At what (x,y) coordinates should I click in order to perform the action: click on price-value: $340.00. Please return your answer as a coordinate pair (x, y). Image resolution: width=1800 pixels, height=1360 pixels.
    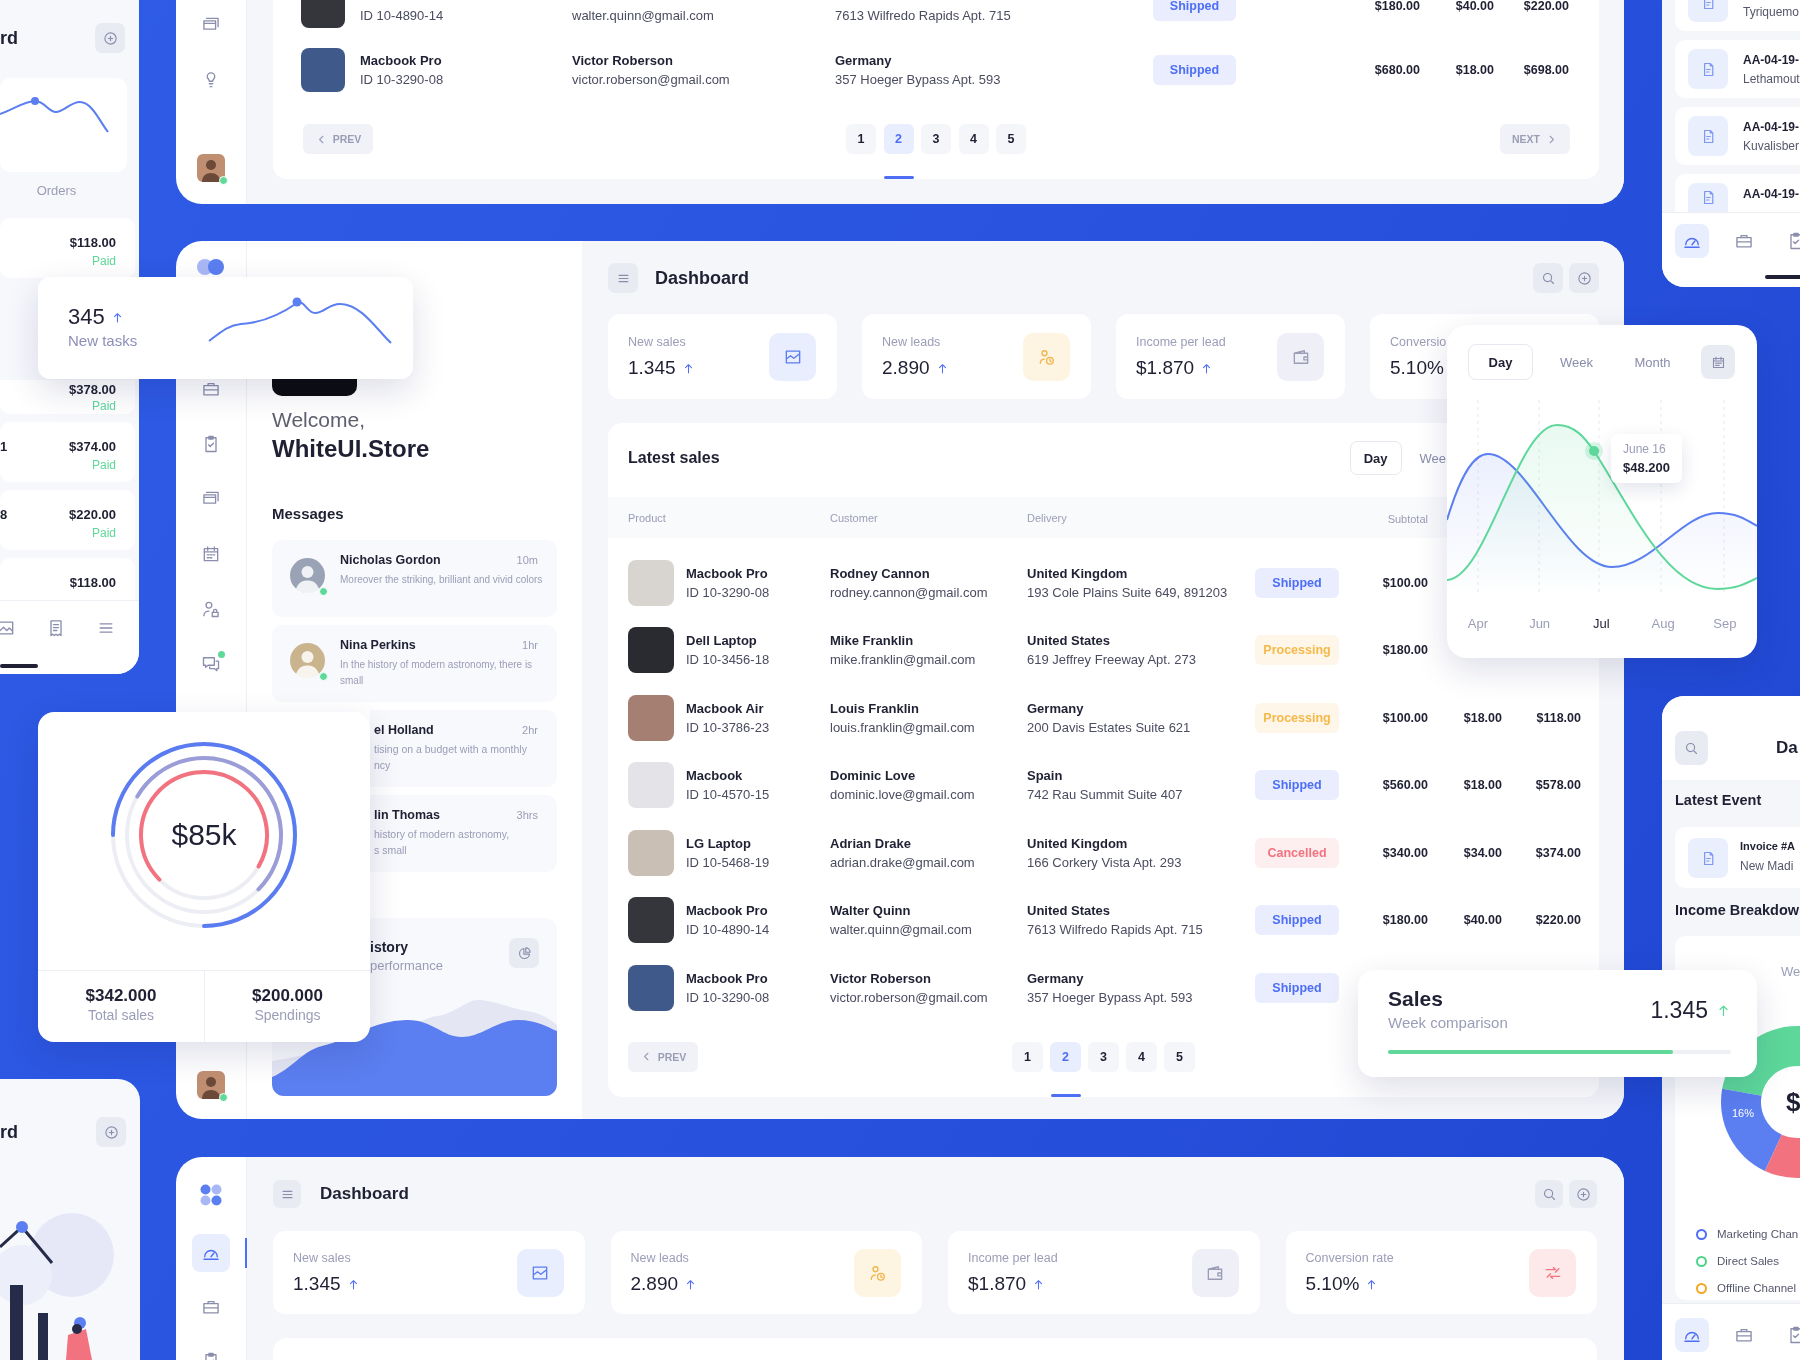
    Looking at the image, I should click on (1405, 852).